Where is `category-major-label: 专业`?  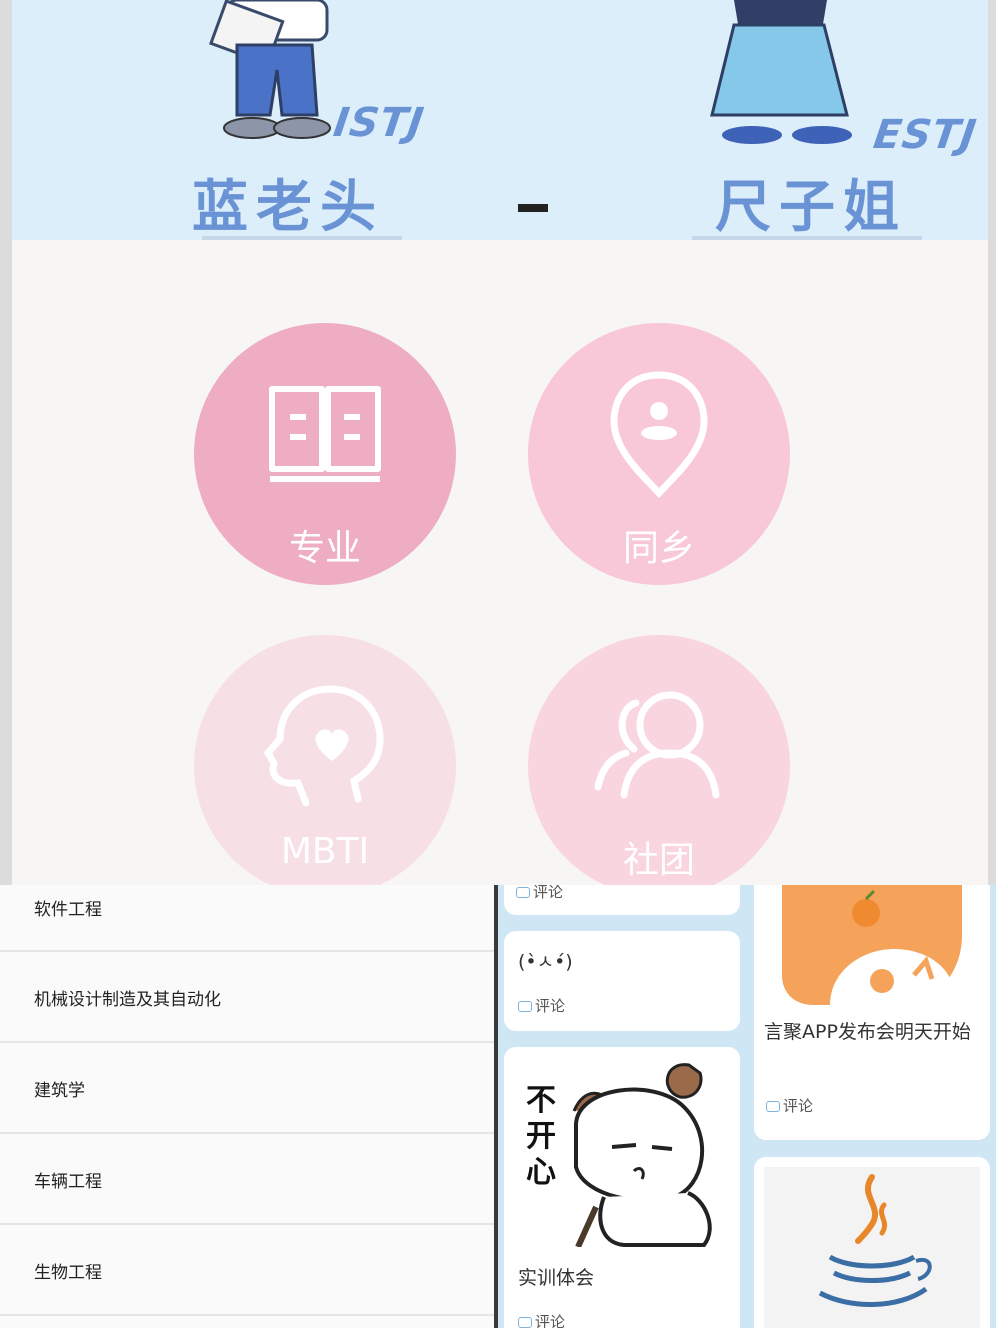 category-major-label: 专业 is located at coordinates (324, 548).